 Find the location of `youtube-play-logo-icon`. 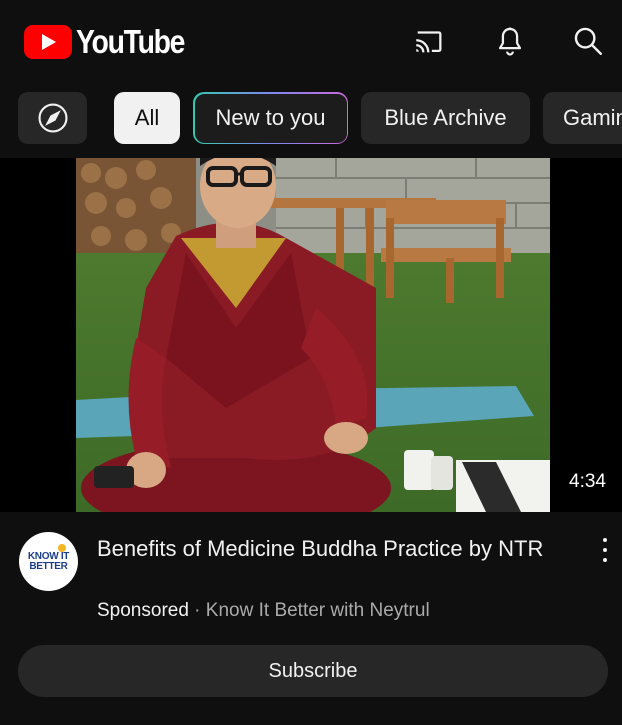

youtube-play-logo-icon is located at coordinates (48, 42).